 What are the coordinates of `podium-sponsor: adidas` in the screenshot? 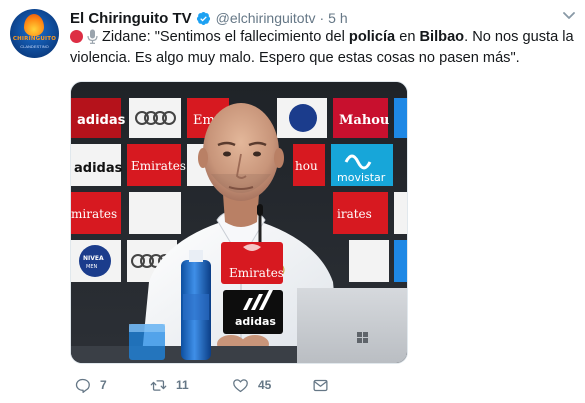 It's located at (255, 321).